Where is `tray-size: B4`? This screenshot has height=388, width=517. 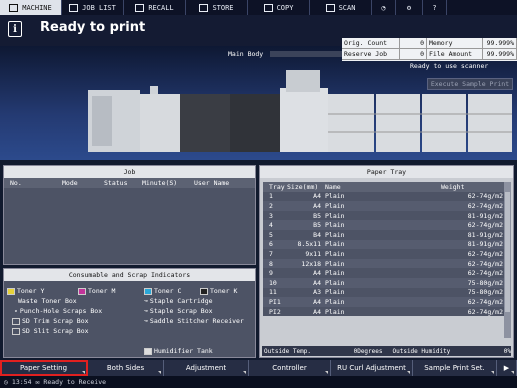 tray-size: B4 is located at coordinates (317, 234).